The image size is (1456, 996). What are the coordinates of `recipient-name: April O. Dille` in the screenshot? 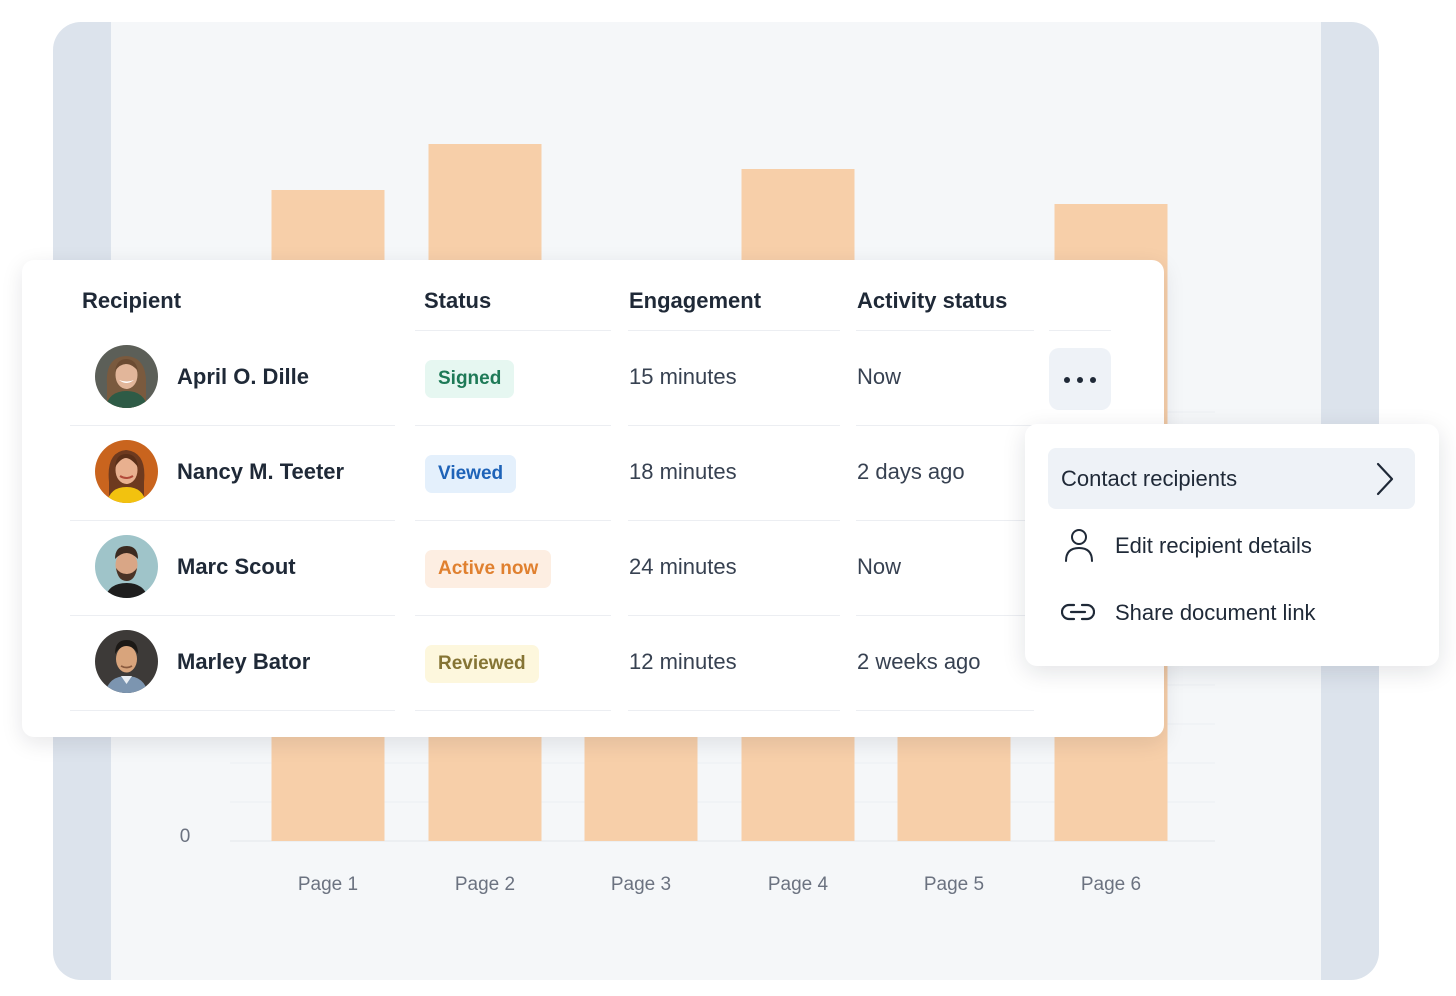 It's located at (243, 376).